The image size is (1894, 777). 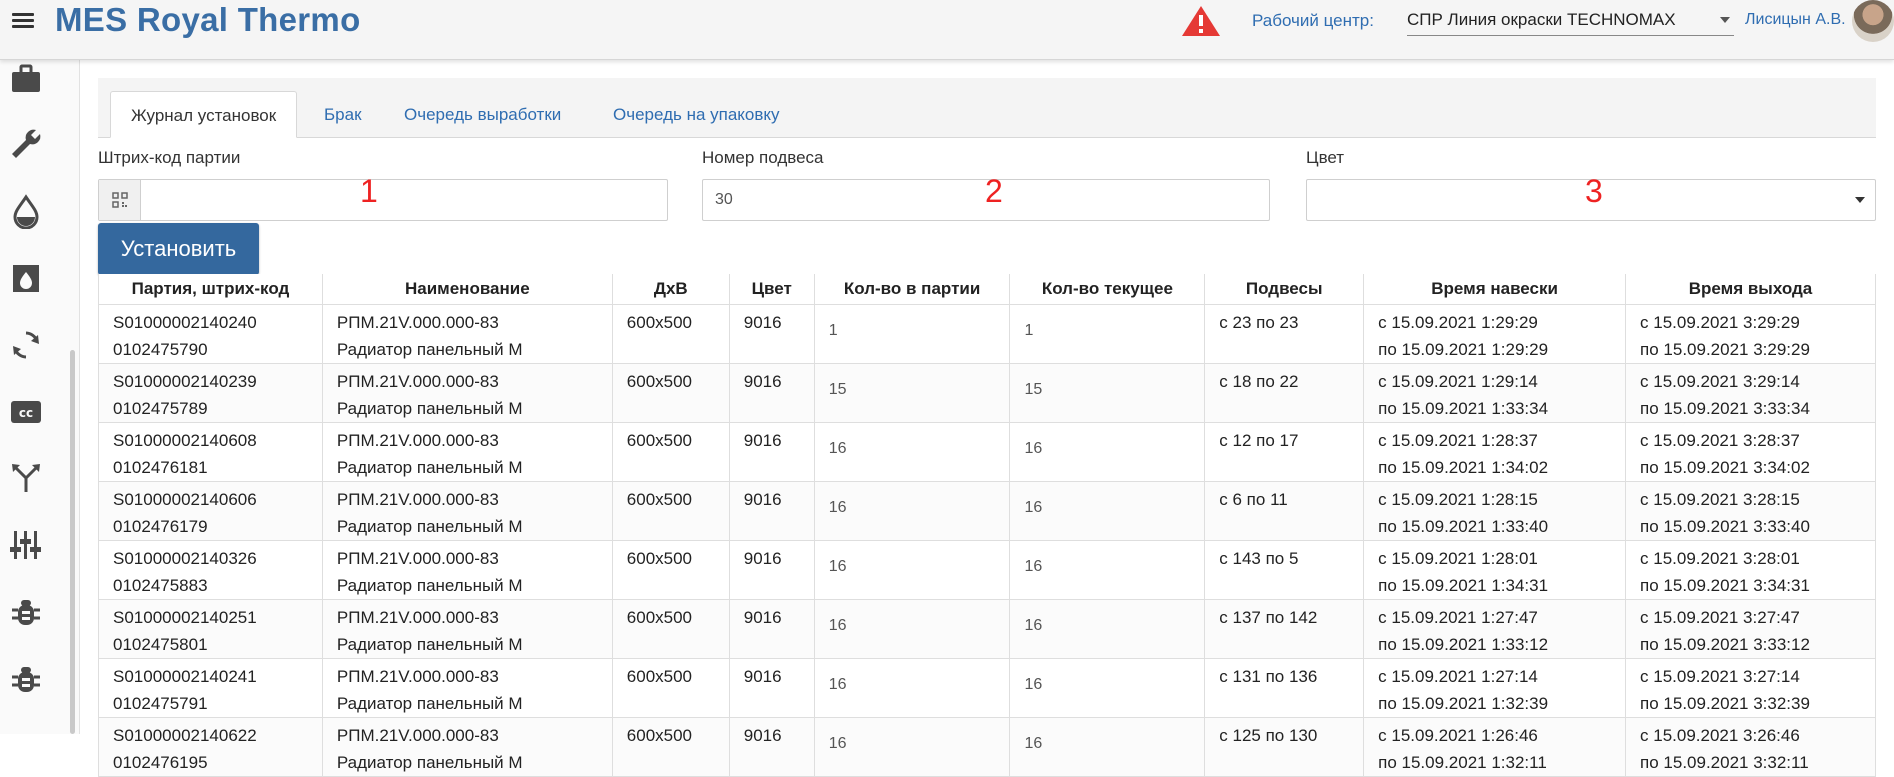 What do you see at coordinates (26, 211) in the screenshot?
I see `drop-icon` at bounding box center [26, 211].